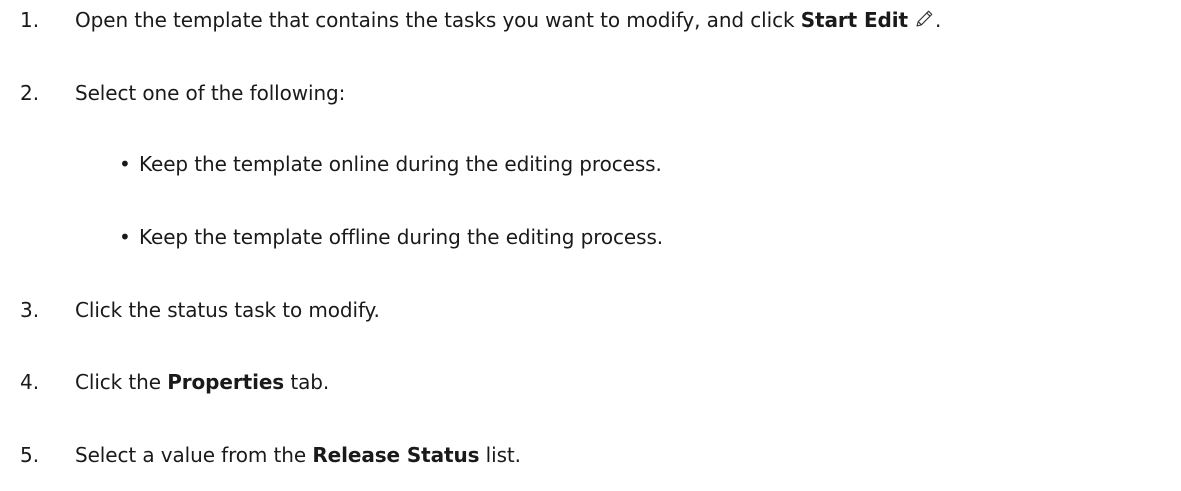 This screenshot has height=491, width=1181. I want to click on step-text-after: ., so click(938, 20).